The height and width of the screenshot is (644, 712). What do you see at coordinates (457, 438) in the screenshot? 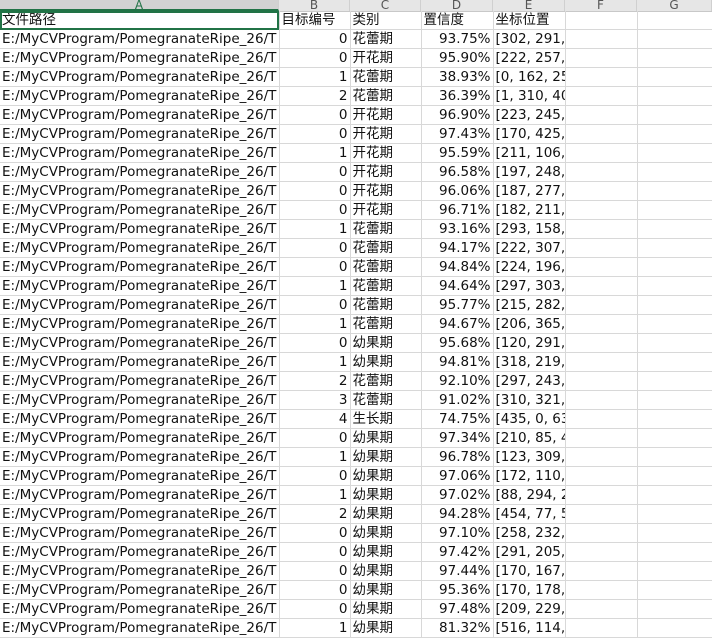
I see `cell-confidence: 97.34%` at bounding box center [457, 438].